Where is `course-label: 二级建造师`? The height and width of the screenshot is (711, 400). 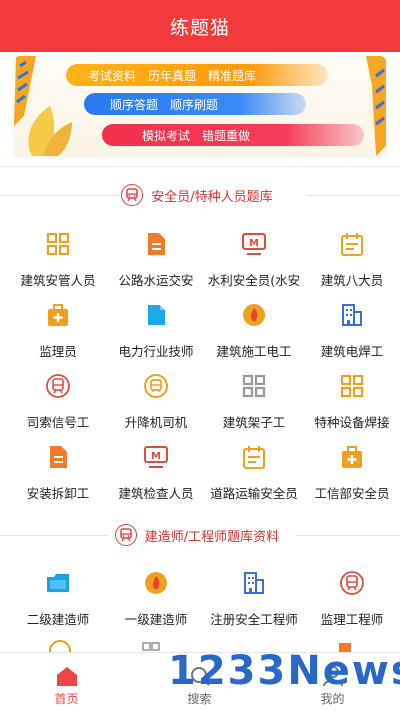
course-label: 二级建造师 is located at coordinates (58, 619).